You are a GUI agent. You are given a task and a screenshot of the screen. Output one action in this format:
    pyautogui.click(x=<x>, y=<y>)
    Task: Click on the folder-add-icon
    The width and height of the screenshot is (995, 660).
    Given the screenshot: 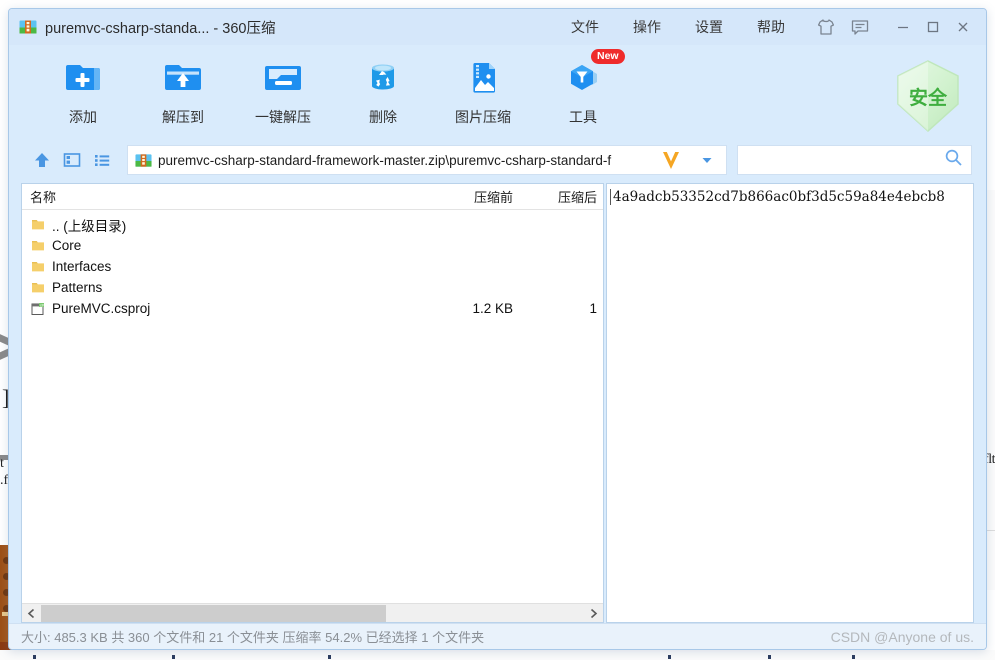 What is the action you would take?
    pyautogui.click(x=83, y=77)
    